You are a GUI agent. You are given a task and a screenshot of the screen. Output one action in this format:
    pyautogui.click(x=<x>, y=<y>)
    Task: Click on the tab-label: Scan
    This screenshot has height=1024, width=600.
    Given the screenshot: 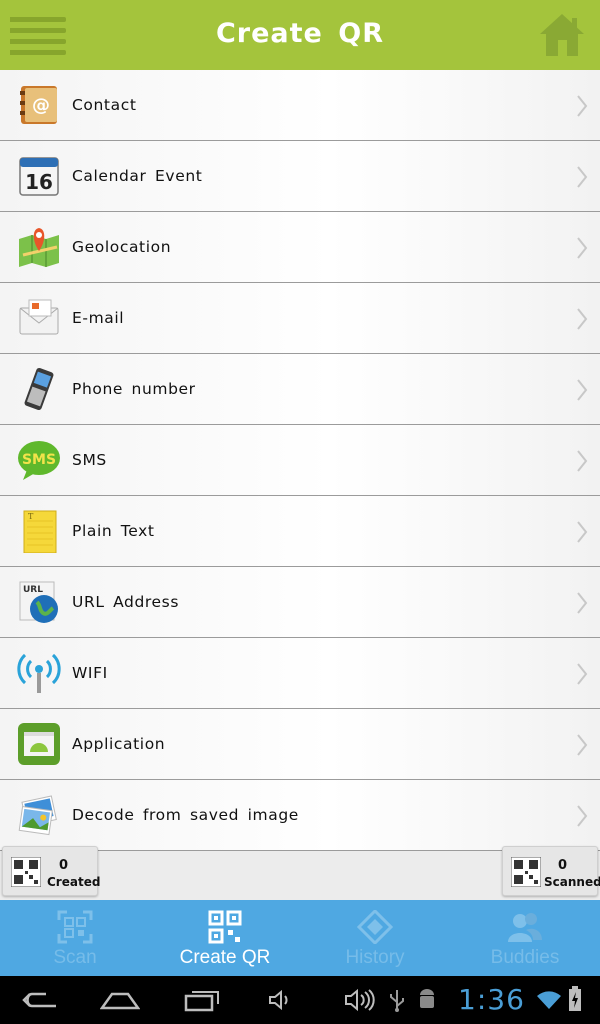 What is the action you would take?
    pyautogui.click(x=75, y=957)
    